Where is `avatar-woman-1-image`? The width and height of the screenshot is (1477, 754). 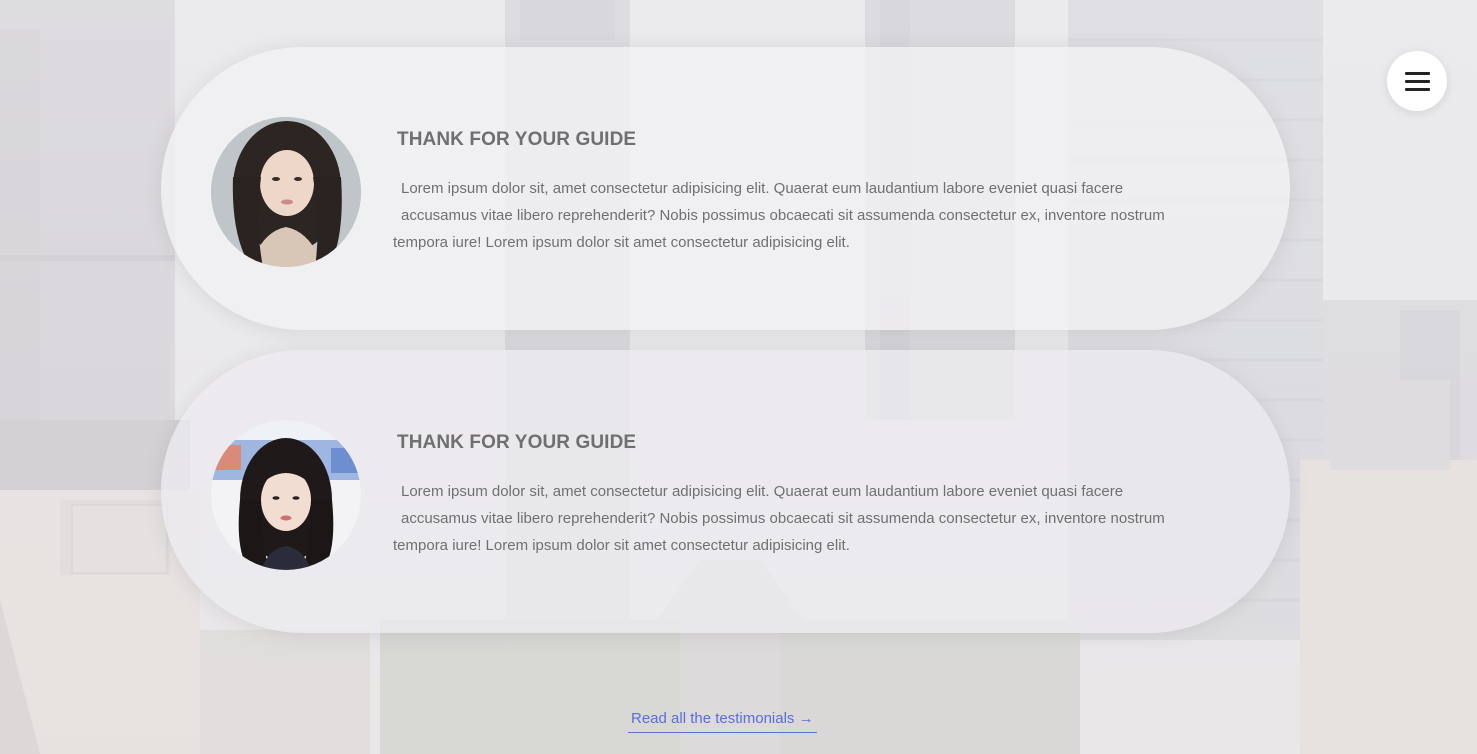
avatar-woman-1-image is located at coordinates (286, 192).